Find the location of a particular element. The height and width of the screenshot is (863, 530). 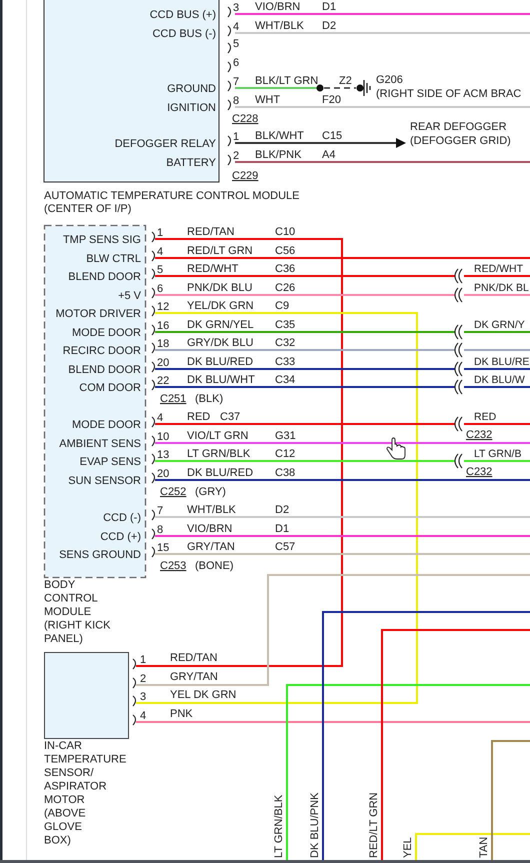

wire-label: DK BLU/W is located at coordinates (499, 380).